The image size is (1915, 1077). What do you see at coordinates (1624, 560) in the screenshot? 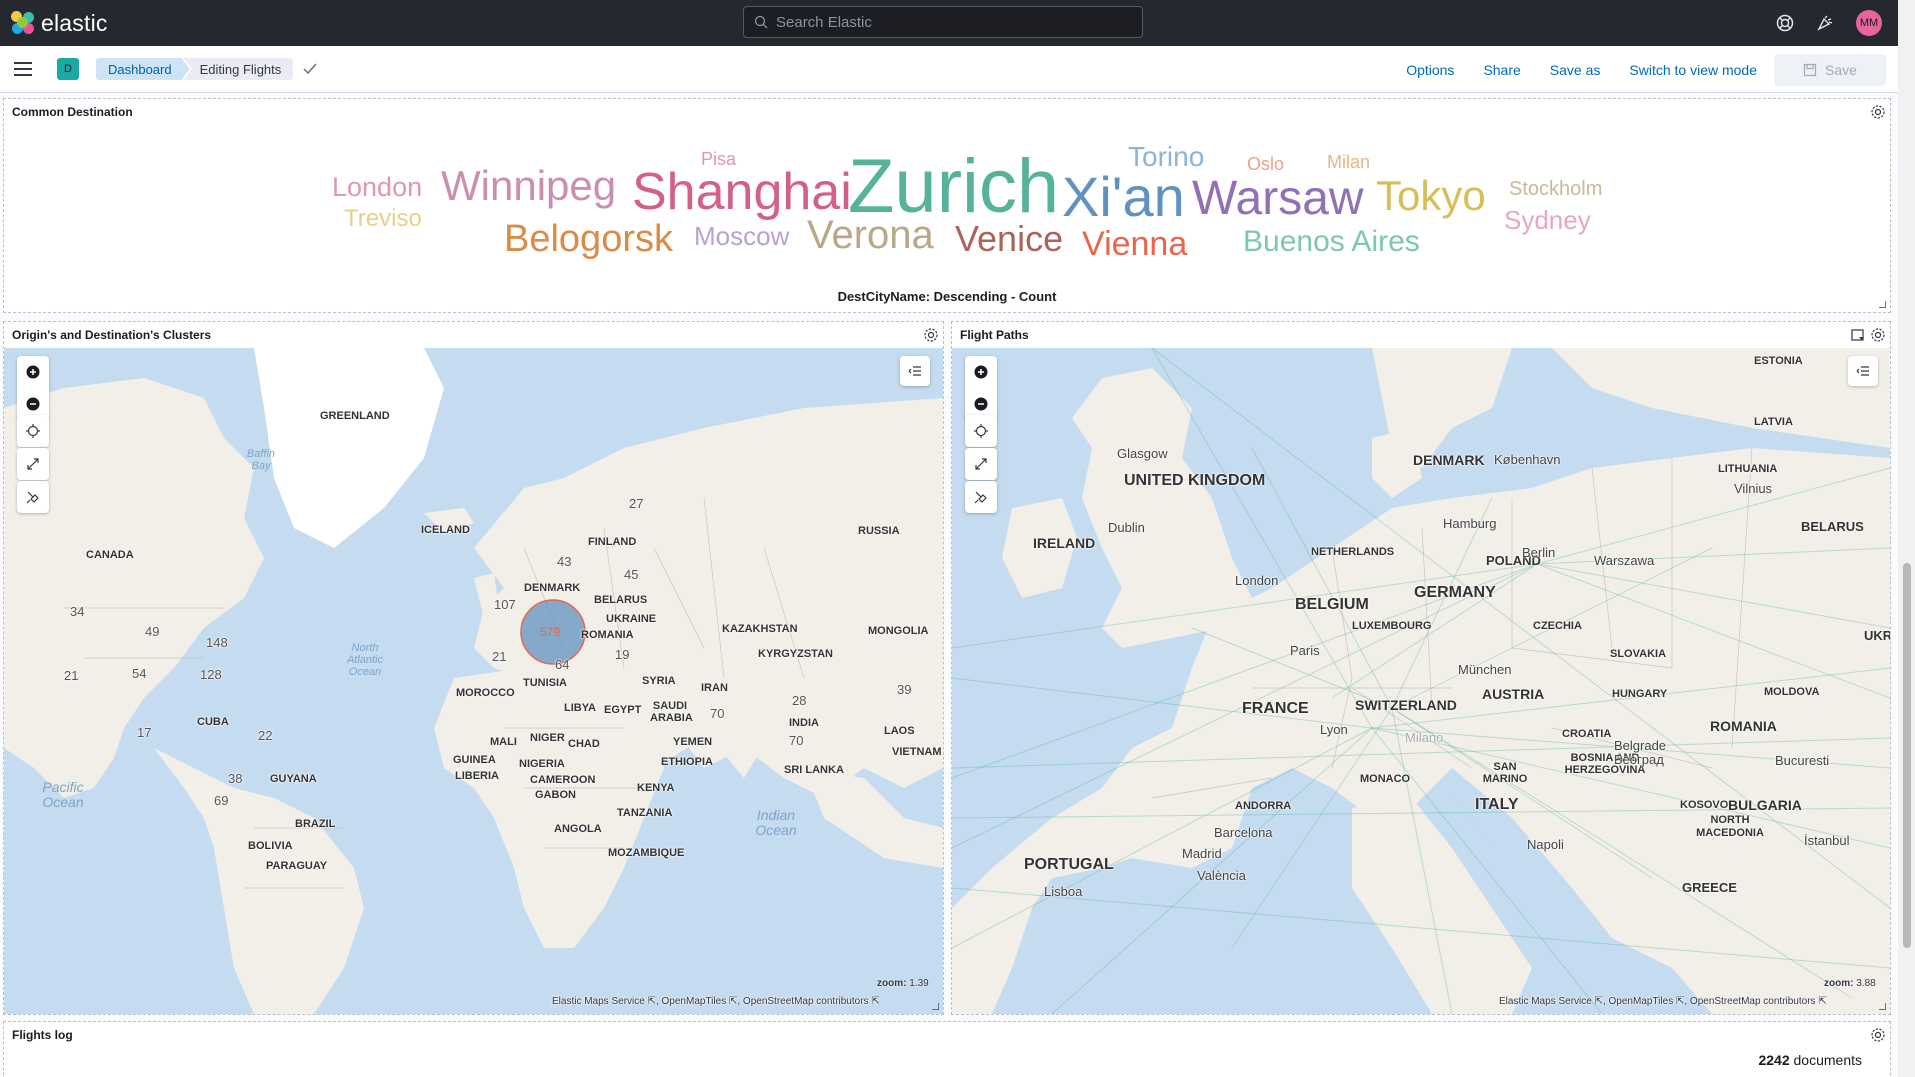
I see `city-label: Warszawa` at bounding box center [1624, 560].